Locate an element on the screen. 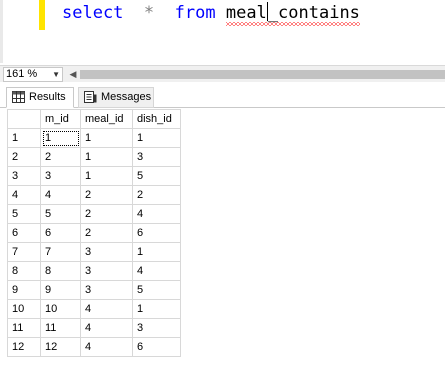 The width and height of the screenshot is (445, 369). keyword-select: select is located at coordinates (93, 13).